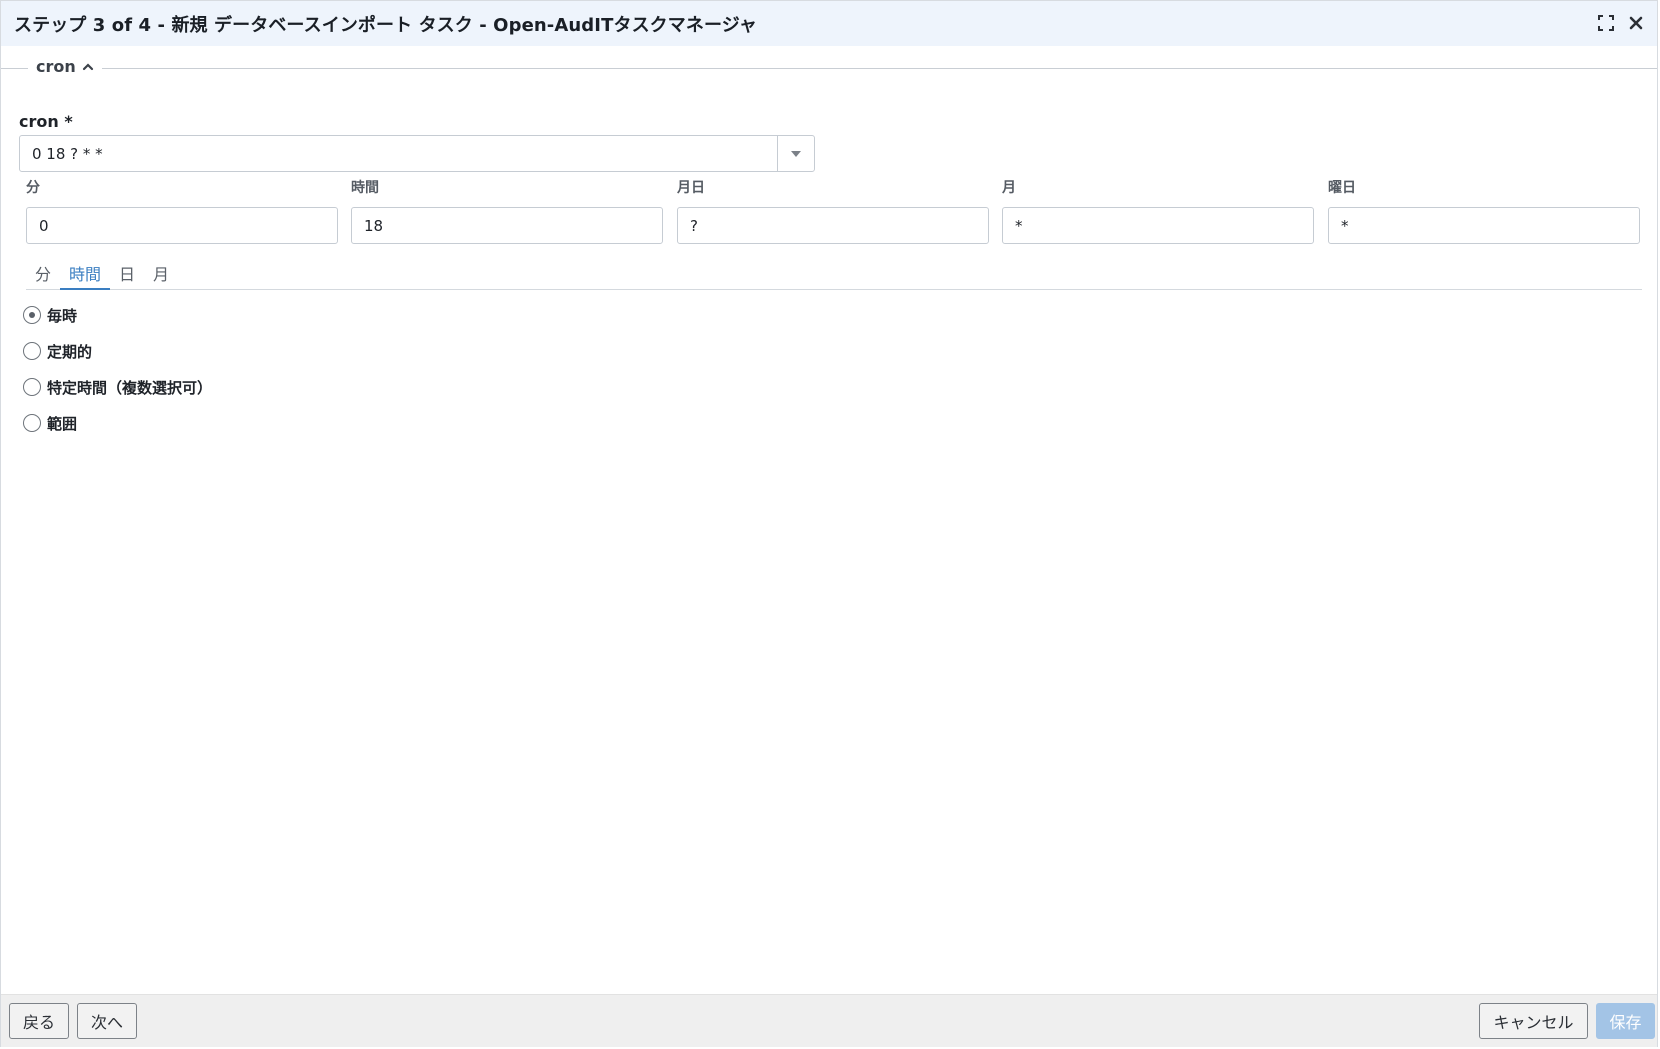  Describe the element at coordinates (62, 423) in the screenshot. I see `radio-label: 範囲` at that location.